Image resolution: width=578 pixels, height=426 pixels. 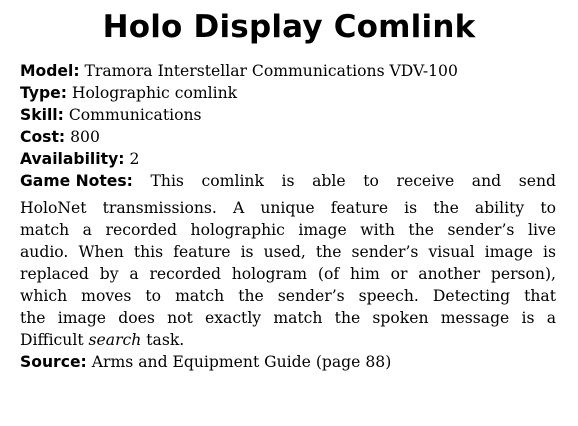 What do you see at coordinates (76, 181) in the screenshot?
I see `game-notes-label: Game Notes:` at bounding box center [76, 181].